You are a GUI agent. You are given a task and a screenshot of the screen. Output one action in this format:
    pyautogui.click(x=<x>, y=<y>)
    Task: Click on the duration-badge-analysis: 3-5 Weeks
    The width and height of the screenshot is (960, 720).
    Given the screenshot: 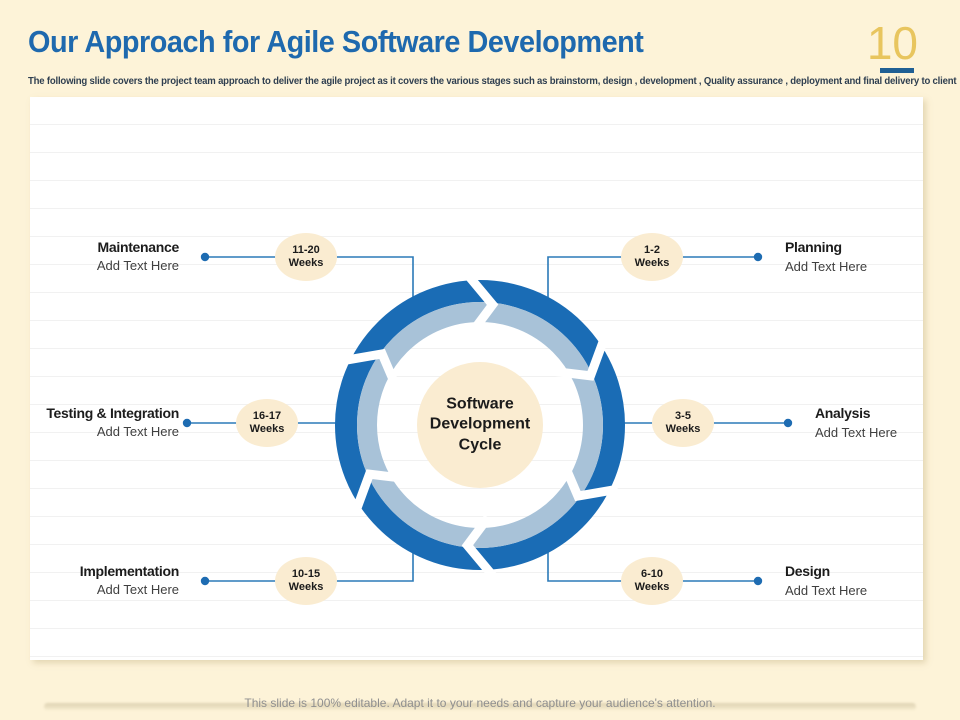 What is the action you would take?
    pyautogui.click(x=683, y=423)
    